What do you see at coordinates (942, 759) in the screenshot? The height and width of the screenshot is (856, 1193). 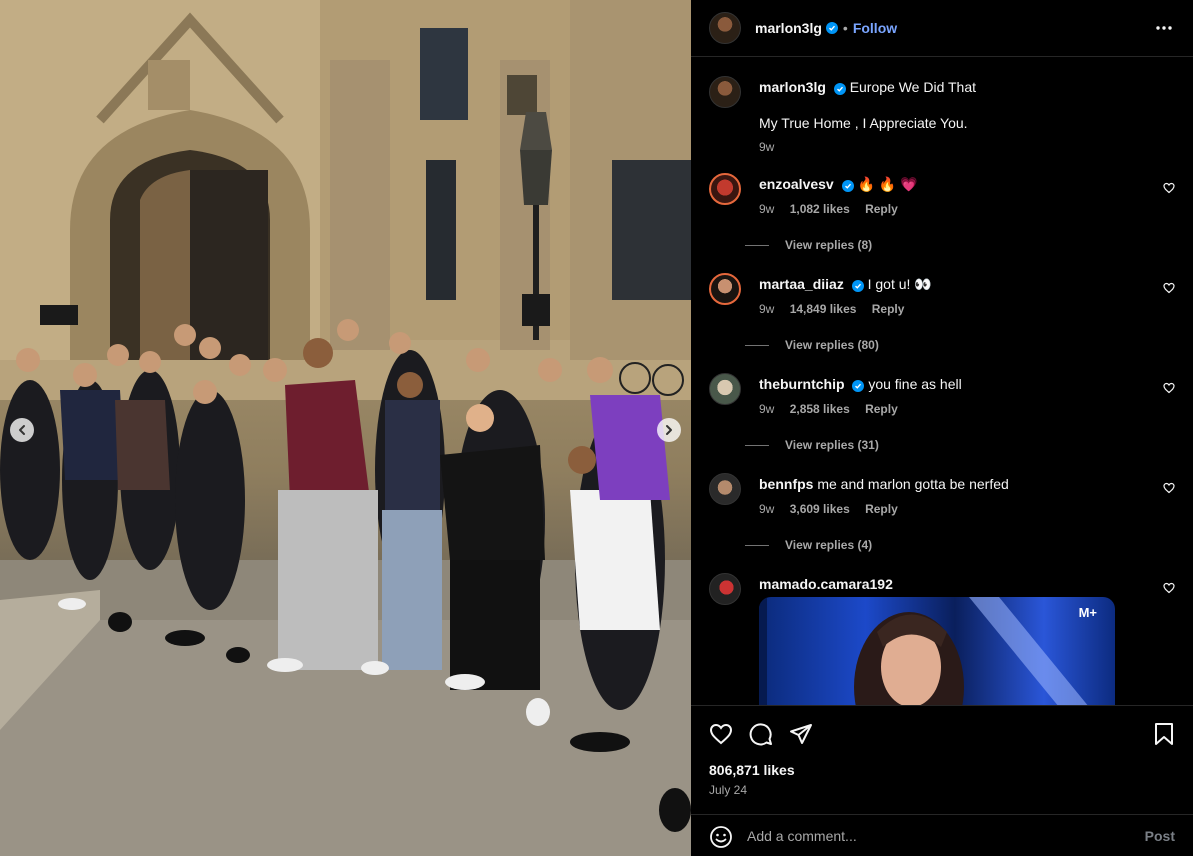 I see `post-actions: 806,871 likes July 24` at bounding box center [942, 759].